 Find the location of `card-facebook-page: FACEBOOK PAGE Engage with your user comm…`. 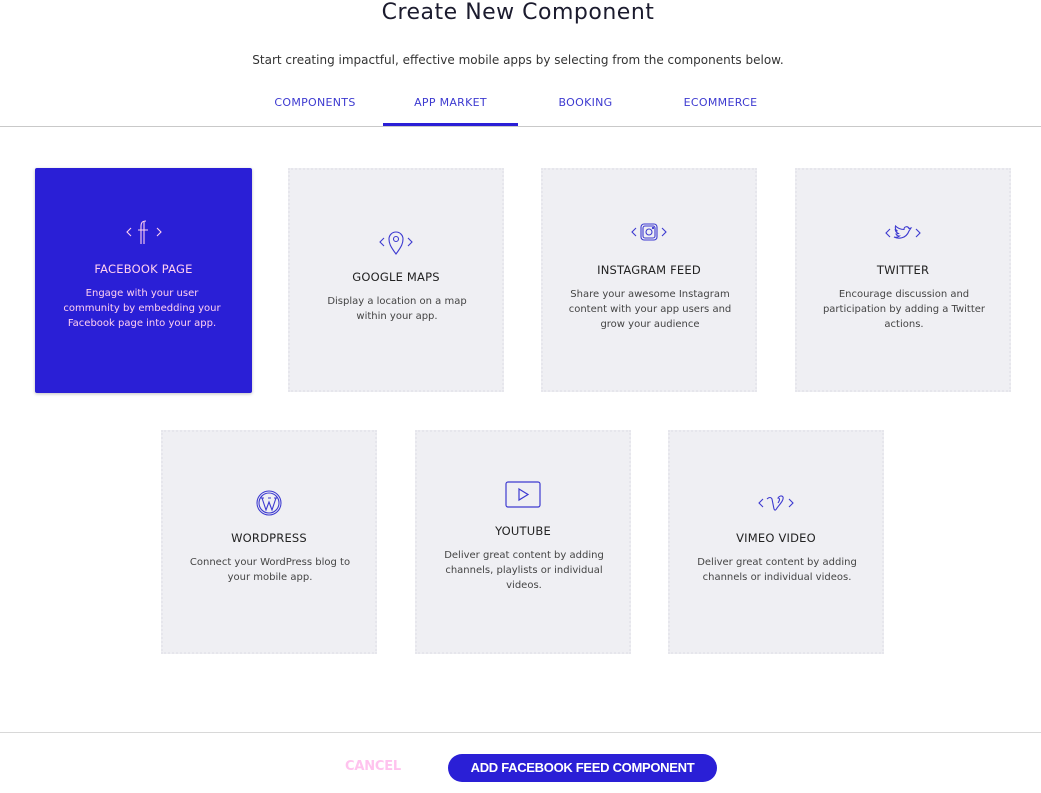

card-facebook-page: FACEBOOK PAGE Engage with your user comm… is located at coordinates (143, 280).